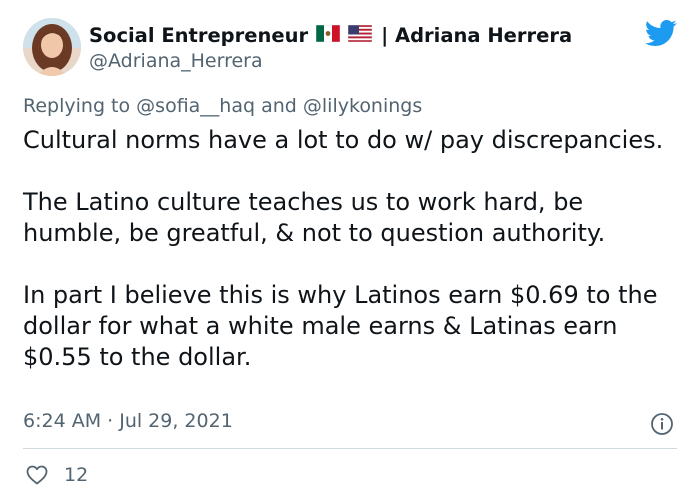  Describe the element at coordinates (362, 106) in the screenshot. I see `mention-link-2: @lilykonings` at that location.